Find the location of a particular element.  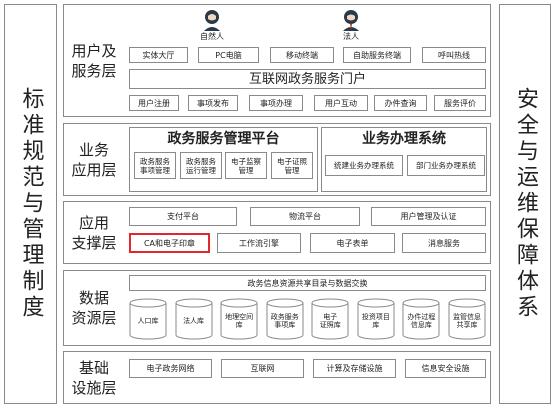

infrastructure-layer-name: 基础 设施层 is located at coordinates (94, 377).